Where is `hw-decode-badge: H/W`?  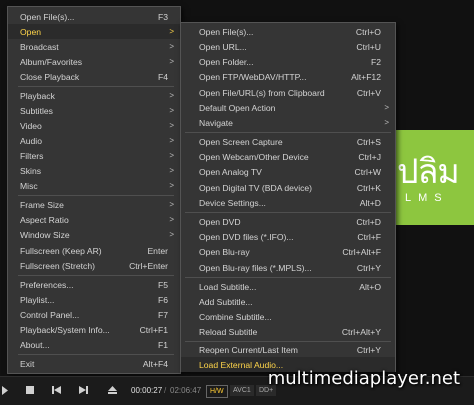
hw-decode-badge: H/W is located at coordinates (217, 391).